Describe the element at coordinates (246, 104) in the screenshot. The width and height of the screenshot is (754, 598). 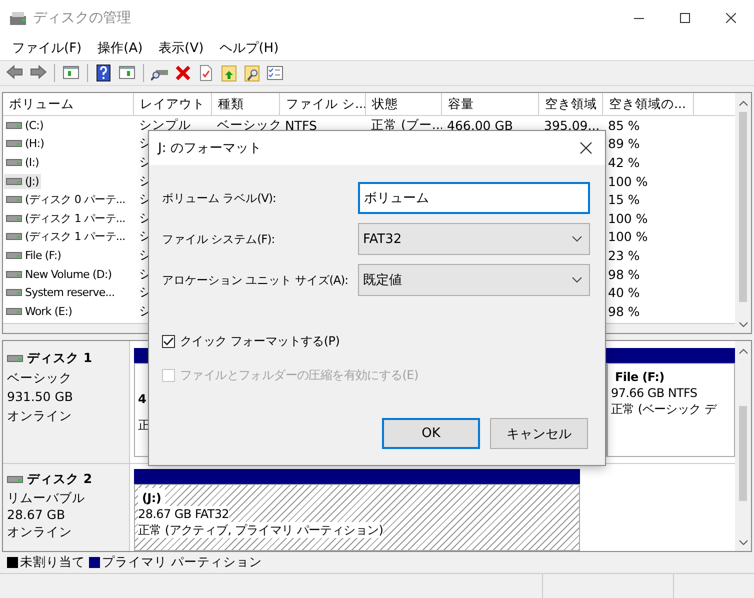
I see `column-header: 種類` at that location.